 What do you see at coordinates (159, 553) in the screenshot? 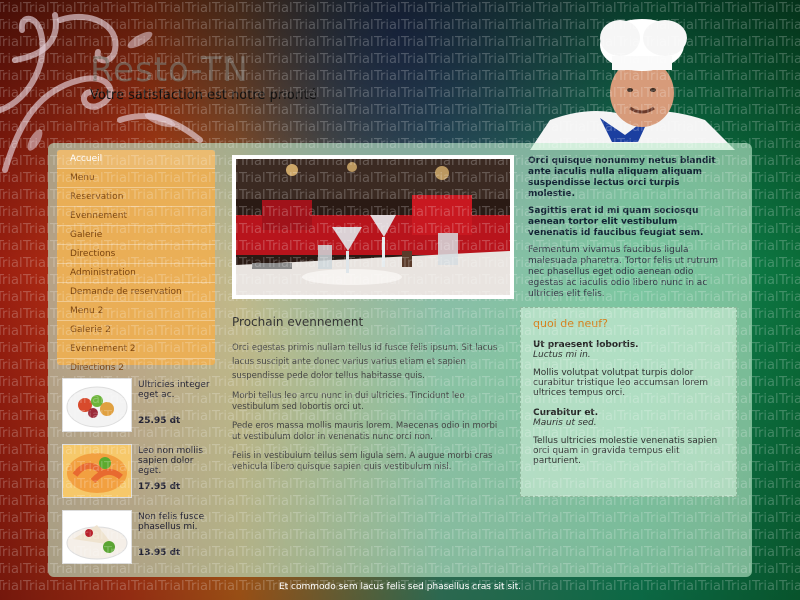
I see `product-price: 13.95 dt` at bounding box center [159, 553].